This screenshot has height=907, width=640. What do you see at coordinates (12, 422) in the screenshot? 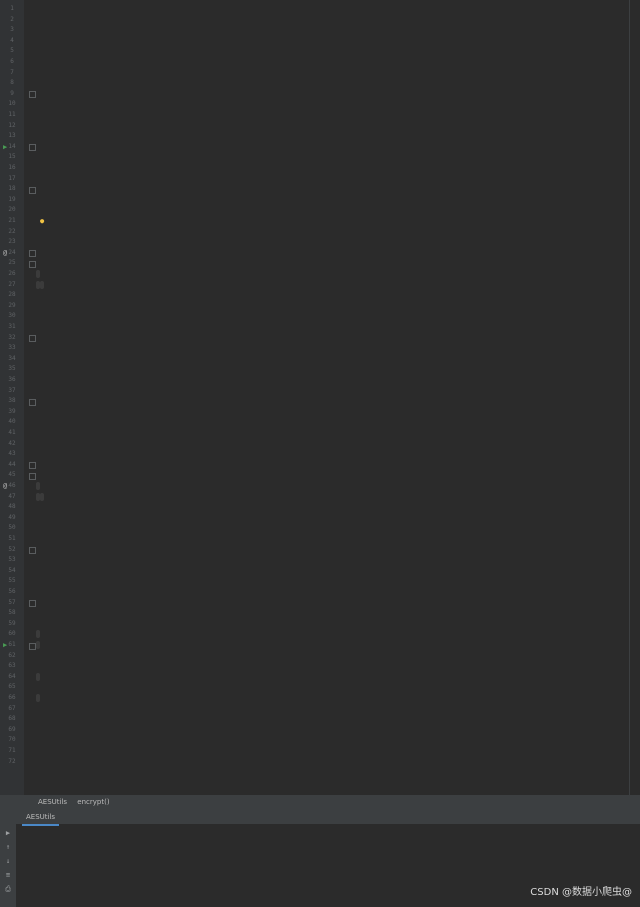
I see `line-number: 40` at bounding box center [12, 422].